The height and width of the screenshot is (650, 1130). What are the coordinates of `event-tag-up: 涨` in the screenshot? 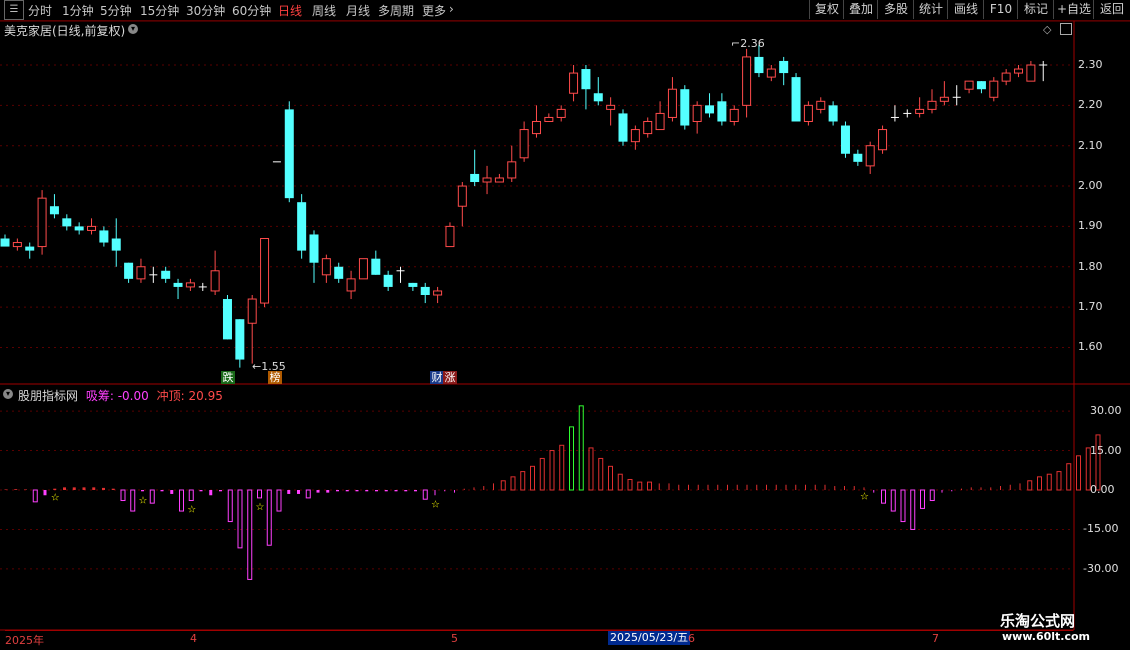 It's located at (450, 377).